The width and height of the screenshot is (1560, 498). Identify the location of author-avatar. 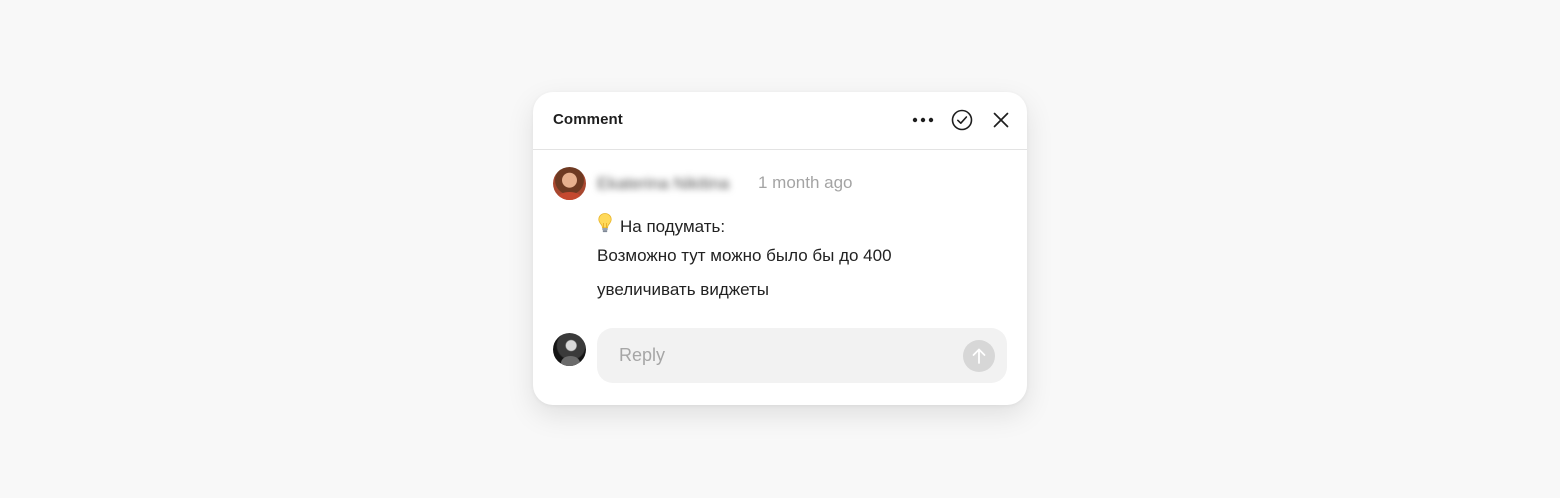
(569, 183).